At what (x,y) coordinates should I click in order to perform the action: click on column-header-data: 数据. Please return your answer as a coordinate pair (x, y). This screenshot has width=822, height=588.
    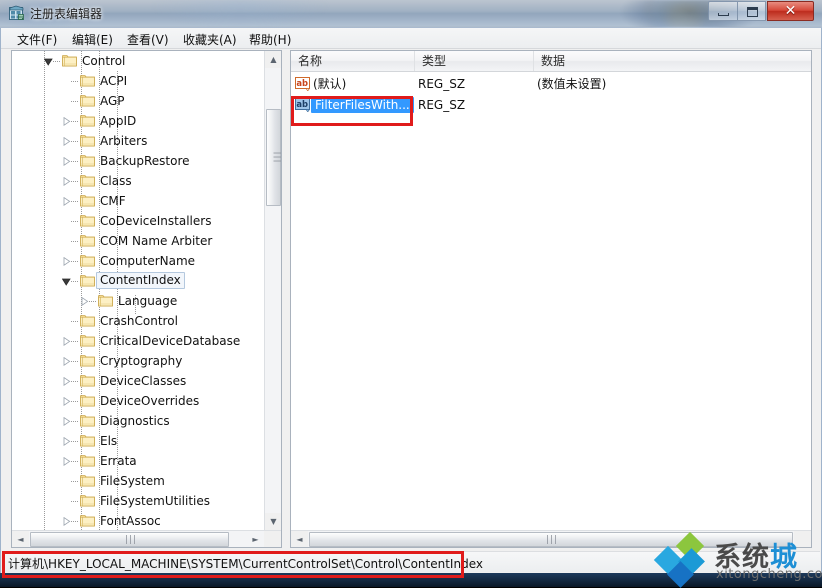
    Looking at the image, I should click on (672, 61).